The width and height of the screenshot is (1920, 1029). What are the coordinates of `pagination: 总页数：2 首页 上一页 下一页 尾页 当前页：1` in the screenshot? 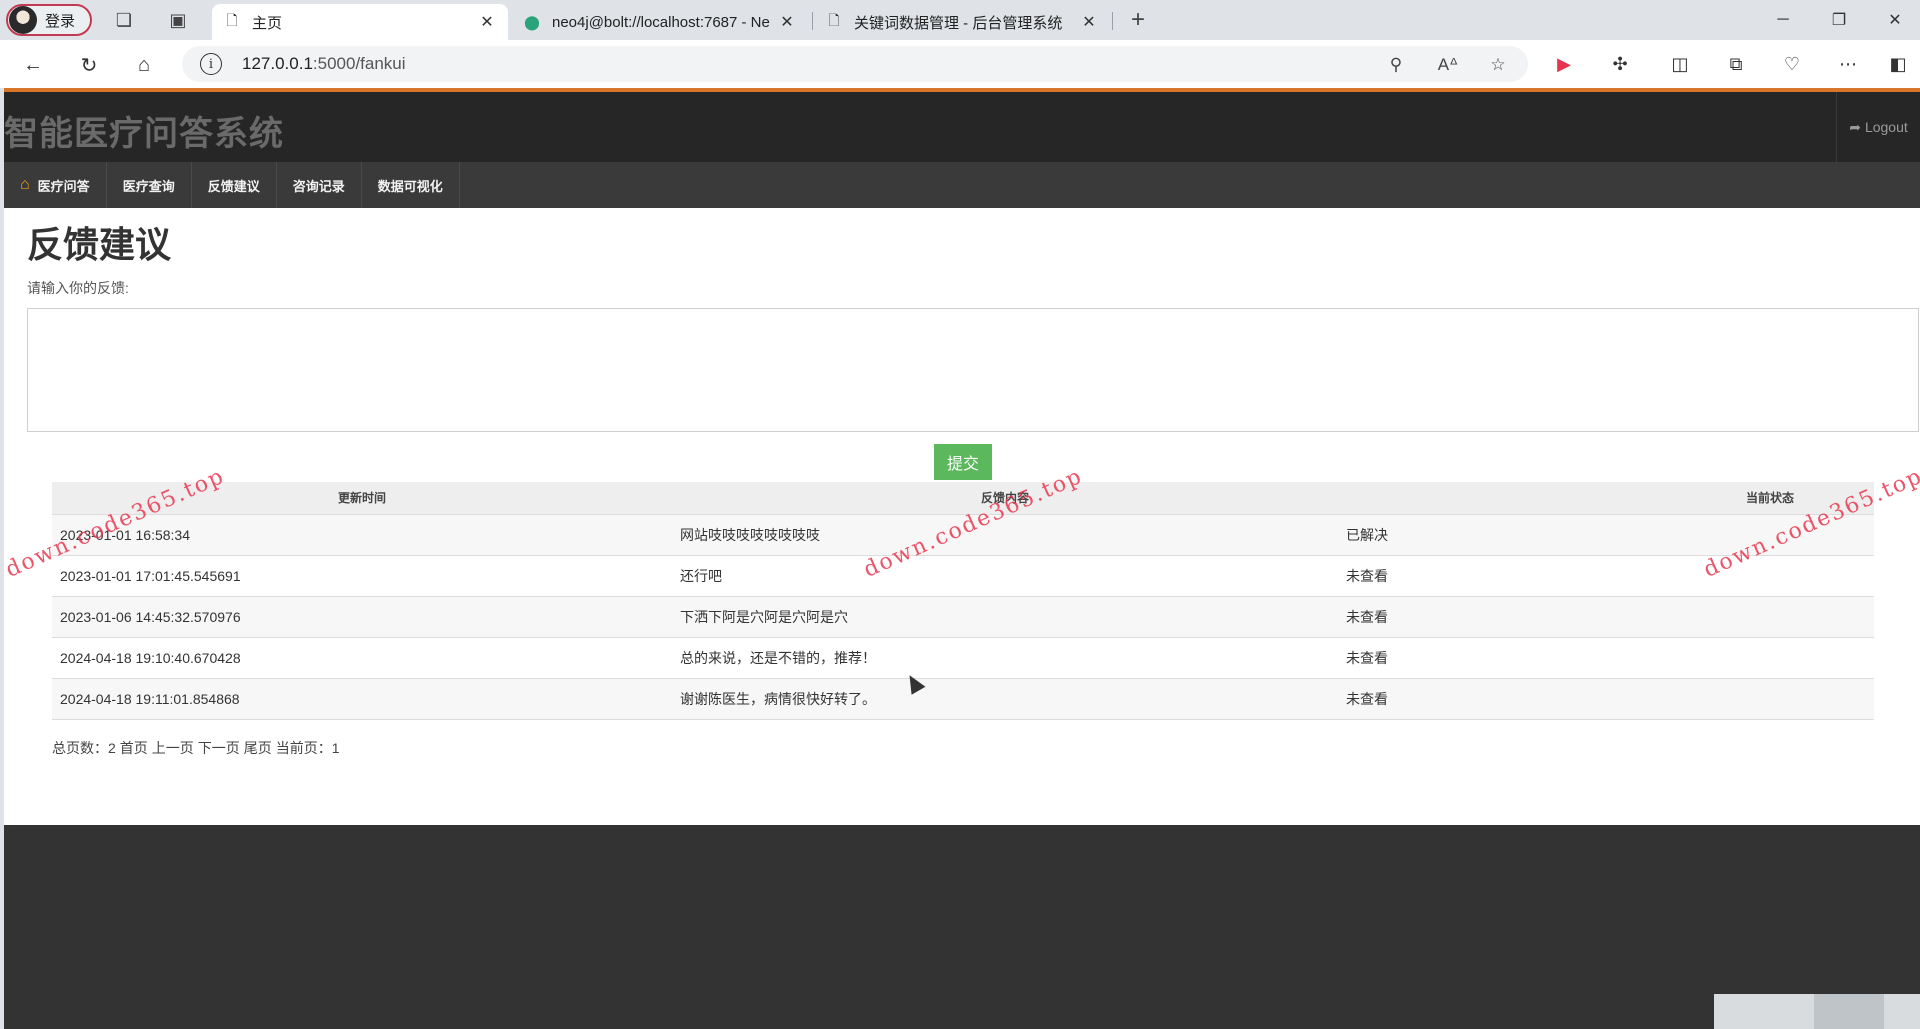 It's located at (196, 748).